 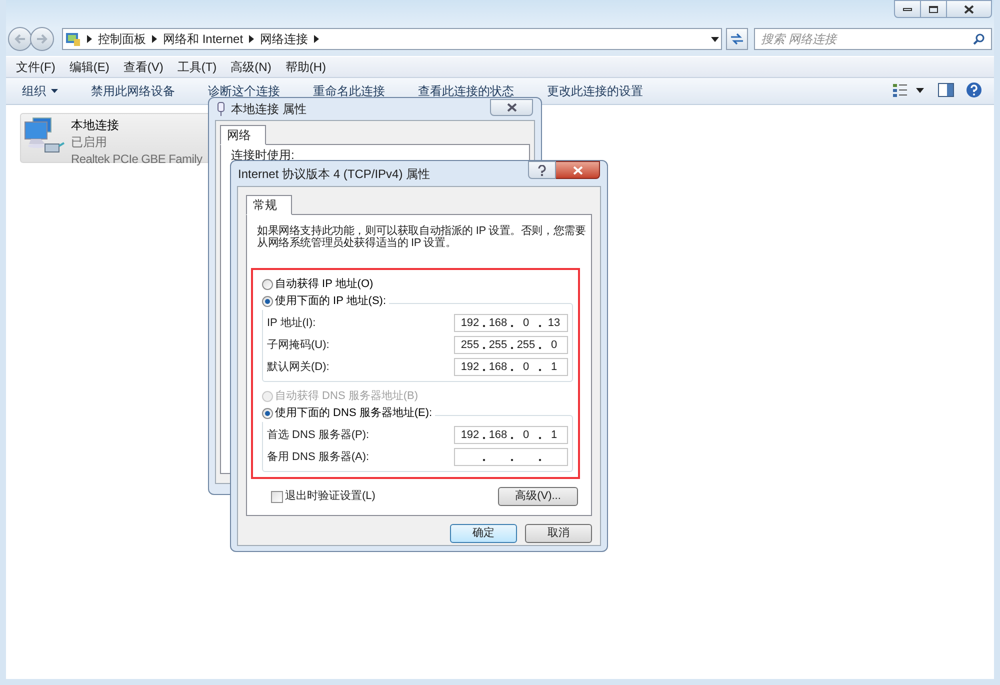 What do you see at coordinates (133, 91) in the screenshot?
I see `toolbar-button: 禁用此网络设备` at bounding box center [133, 91].